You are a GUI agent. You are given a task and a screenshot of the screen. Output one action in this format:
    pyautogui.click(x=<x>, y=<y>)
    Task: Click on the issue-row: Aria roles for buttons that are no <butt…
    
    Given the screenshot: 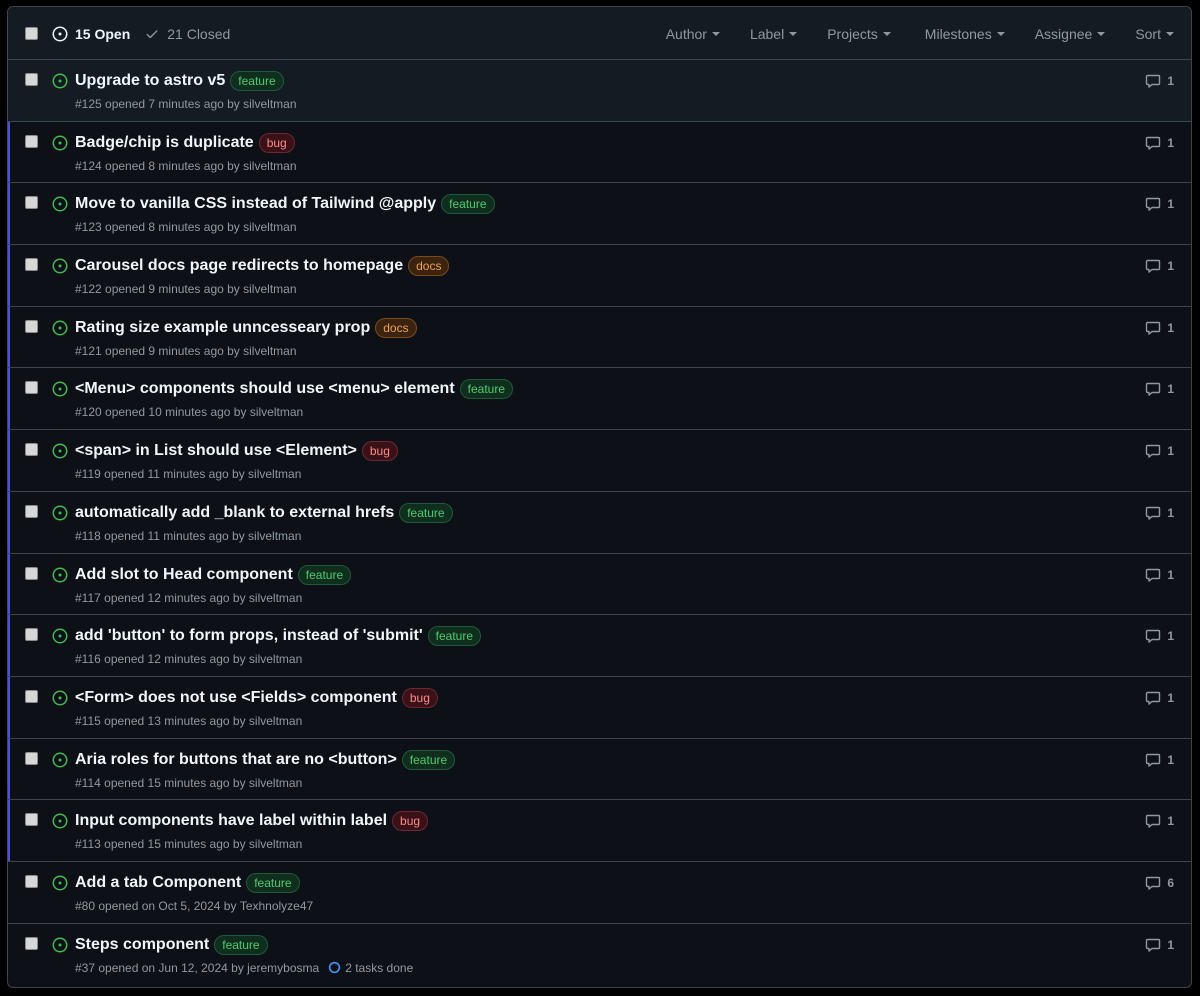 What is the action you would take?
    pyautogui.click(x=599, y=770)
    